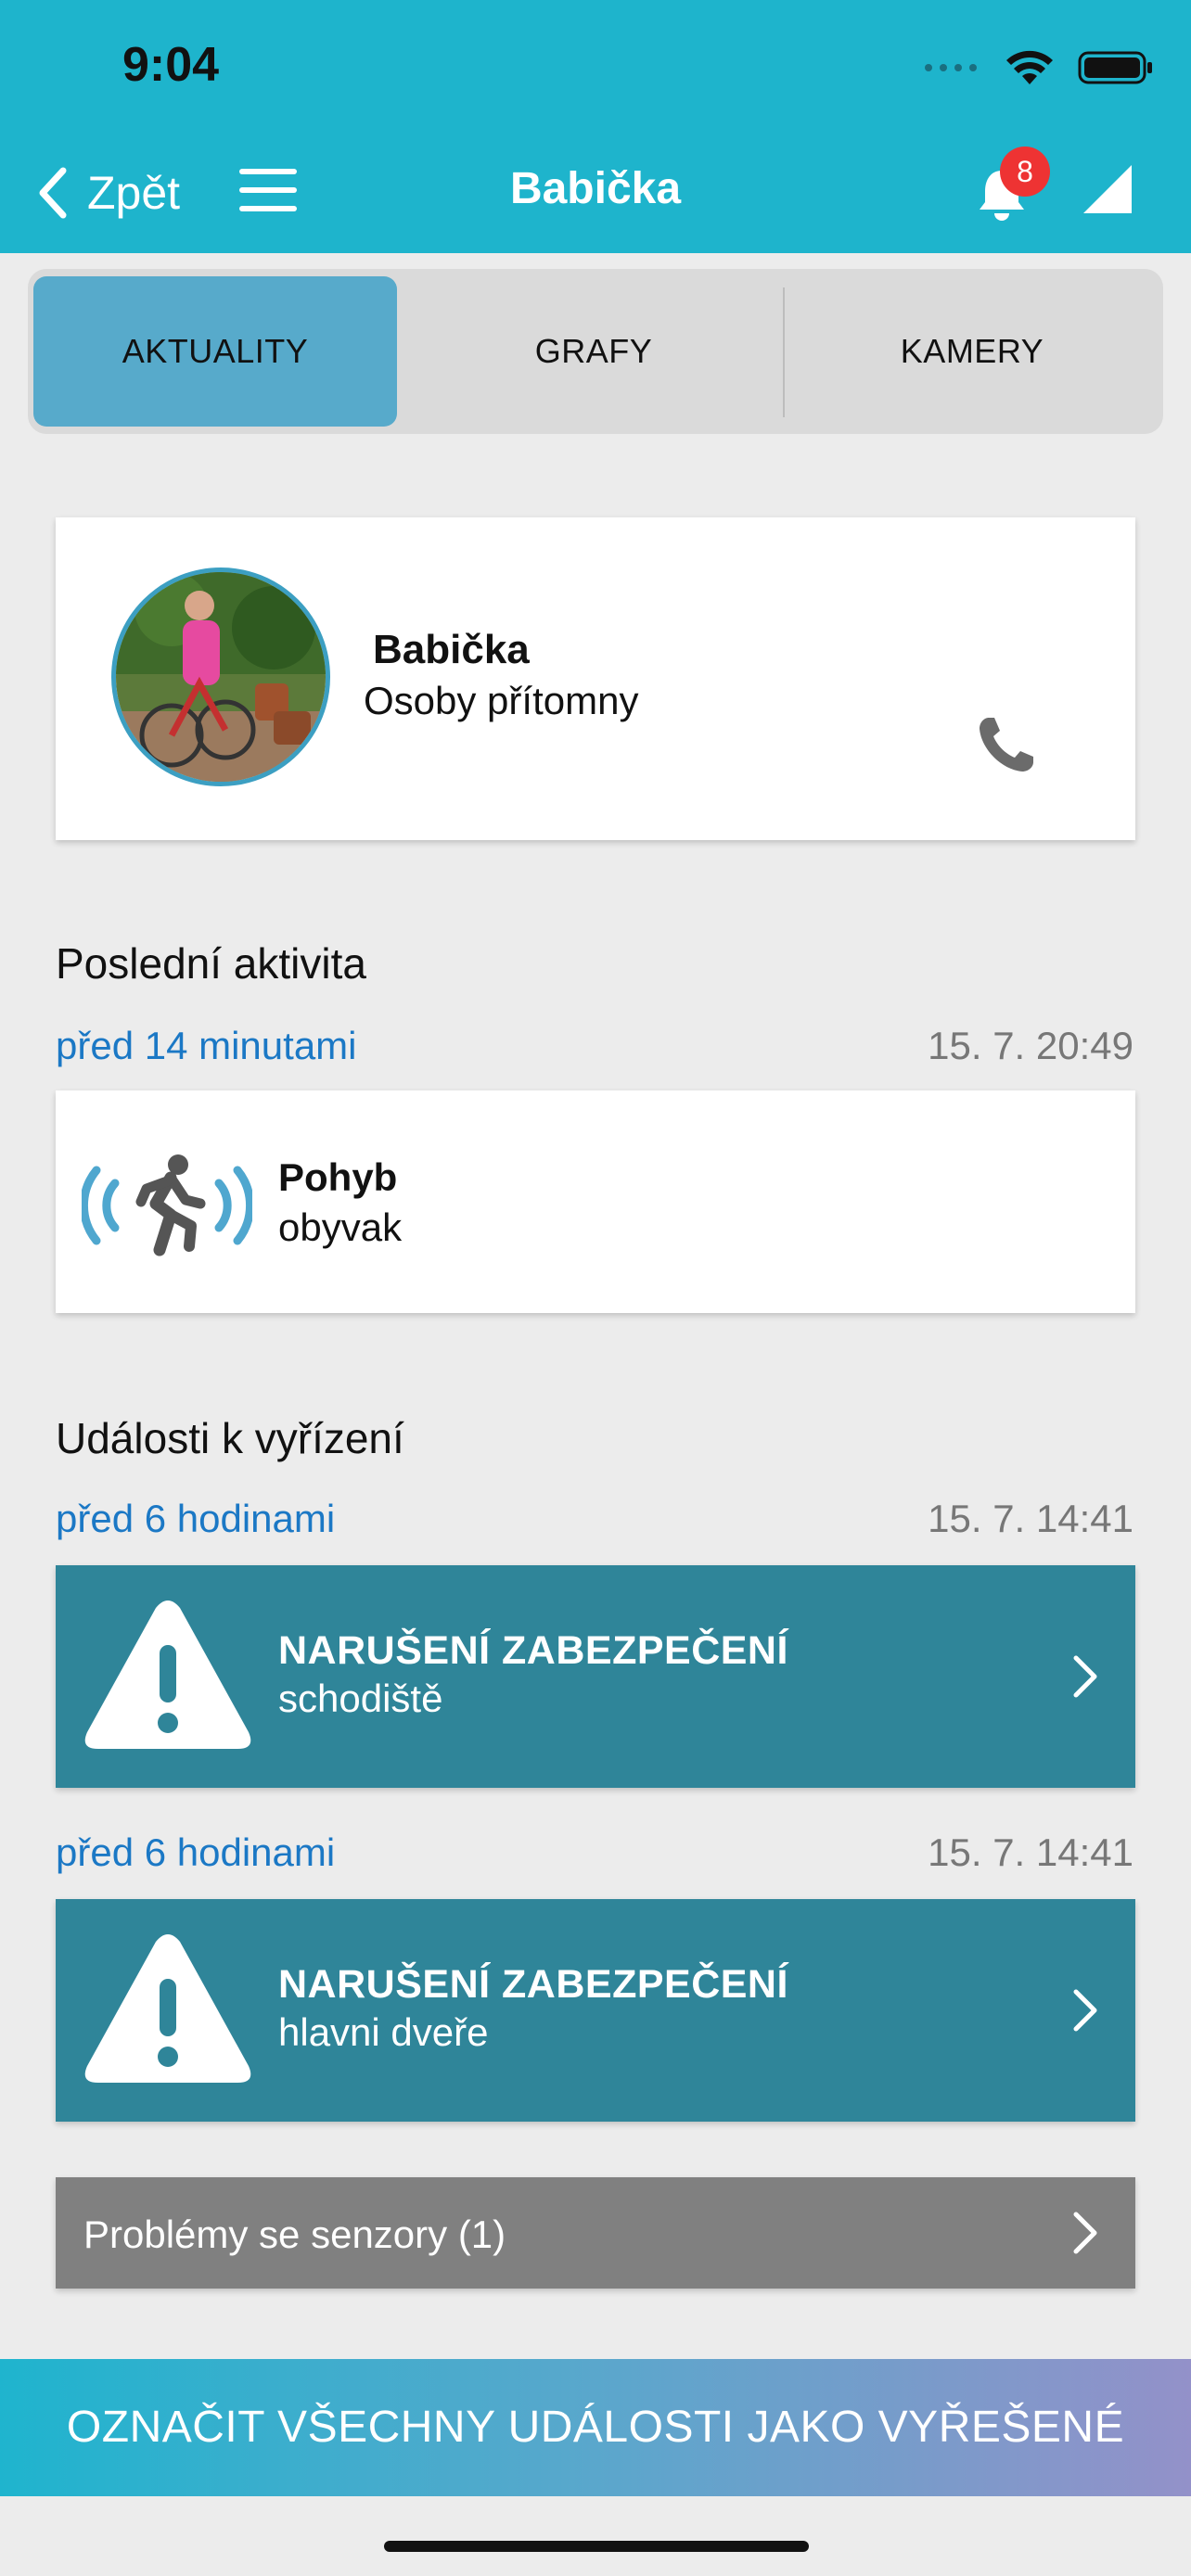 This screenshot has height=2576, width=1191. What do you see at coordinates (340, 1227) in the screenshot?
I see `activity-room: obyvak` at bounding box center [340, 1227].